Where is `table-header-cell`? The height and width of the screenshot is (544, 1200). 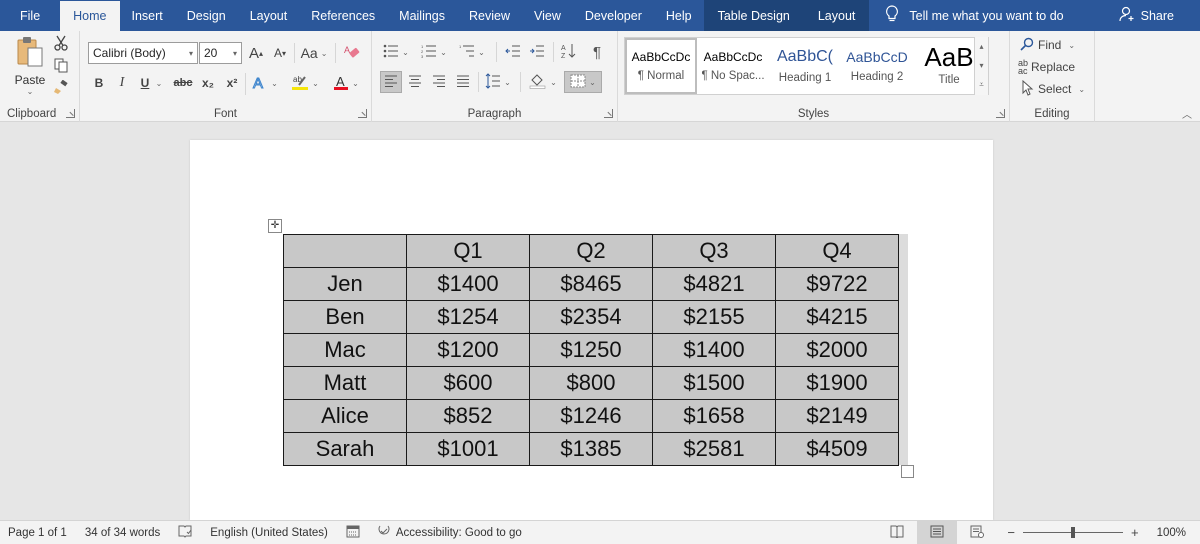
table-header-cell is located at coordinates (345, 251).